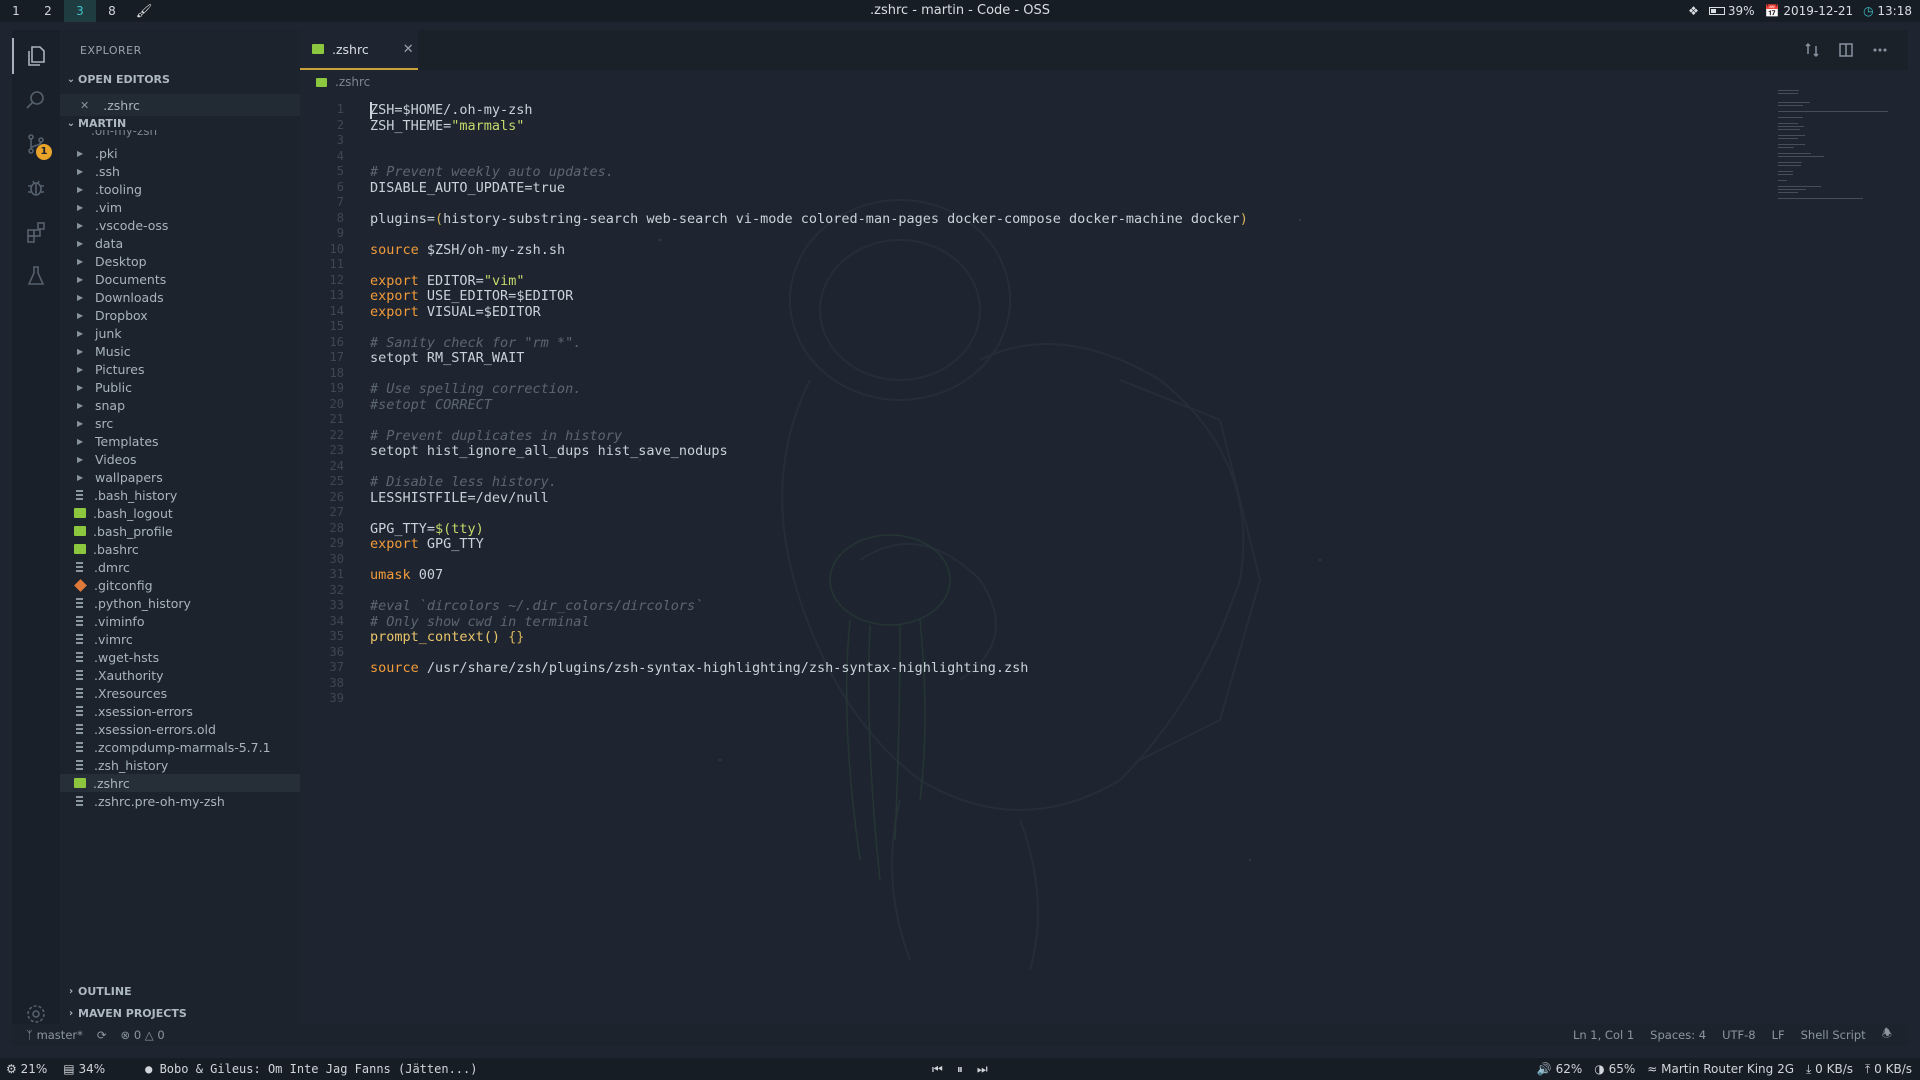  What do you see at coordinates (180, 333) in the screenshot?
I see `tree-folder: ▶ junk` at bounding box center [180, 333].